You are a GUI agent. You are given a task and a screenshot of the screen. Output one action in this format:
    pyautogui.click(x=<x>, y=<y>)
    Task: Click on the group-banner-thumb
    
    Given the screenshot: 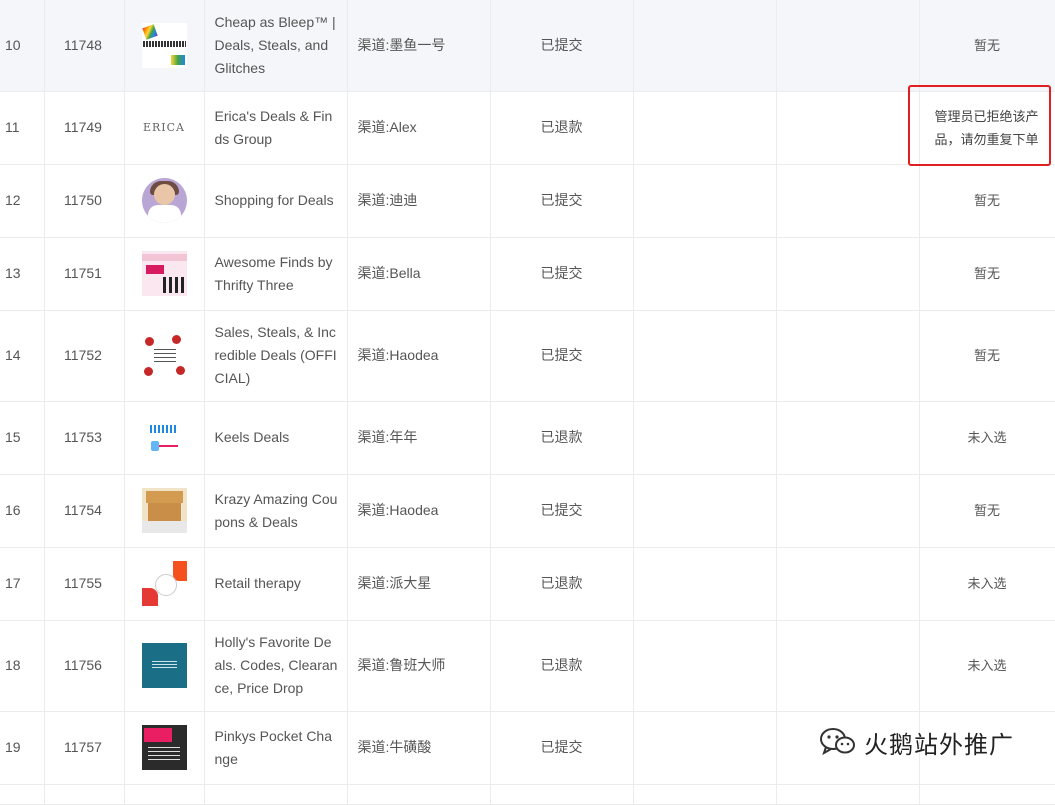 What is the action you would take?
    pyautogui.click(x=164, y=273)
    